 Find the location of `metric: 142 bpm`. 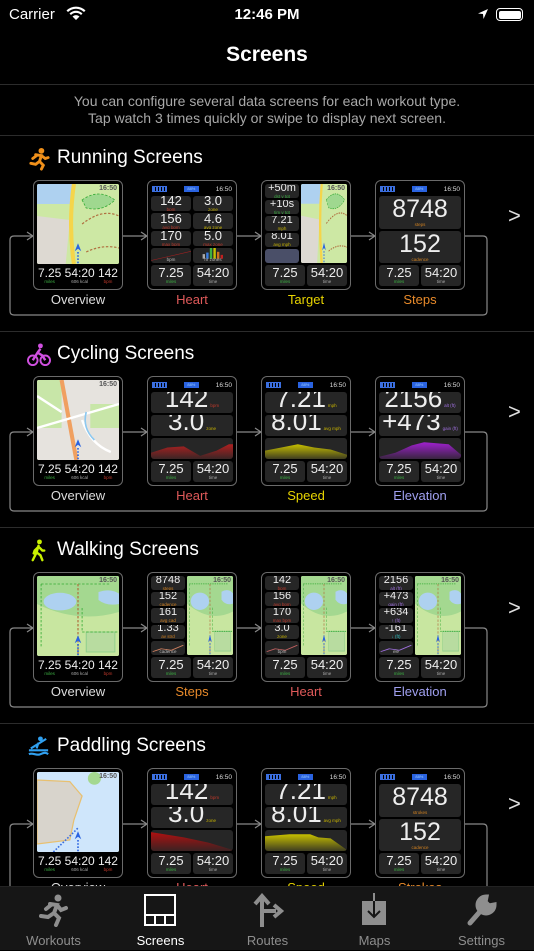

metric: 142 bpm is located at coordinates (108, 668).